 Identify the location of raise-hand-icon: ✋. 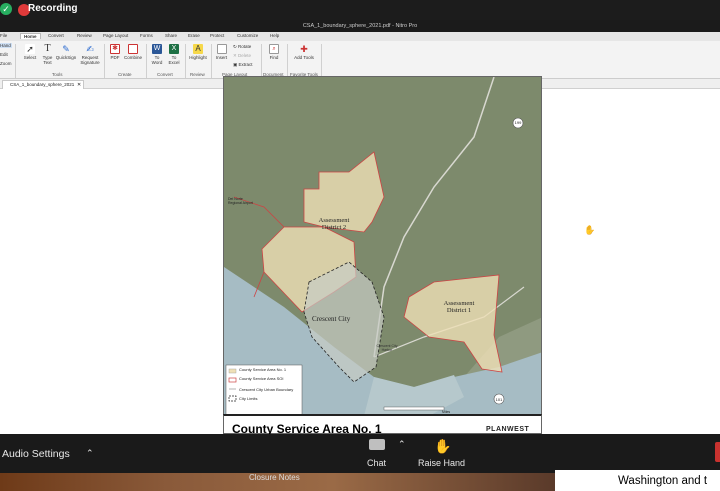
(442, 446).